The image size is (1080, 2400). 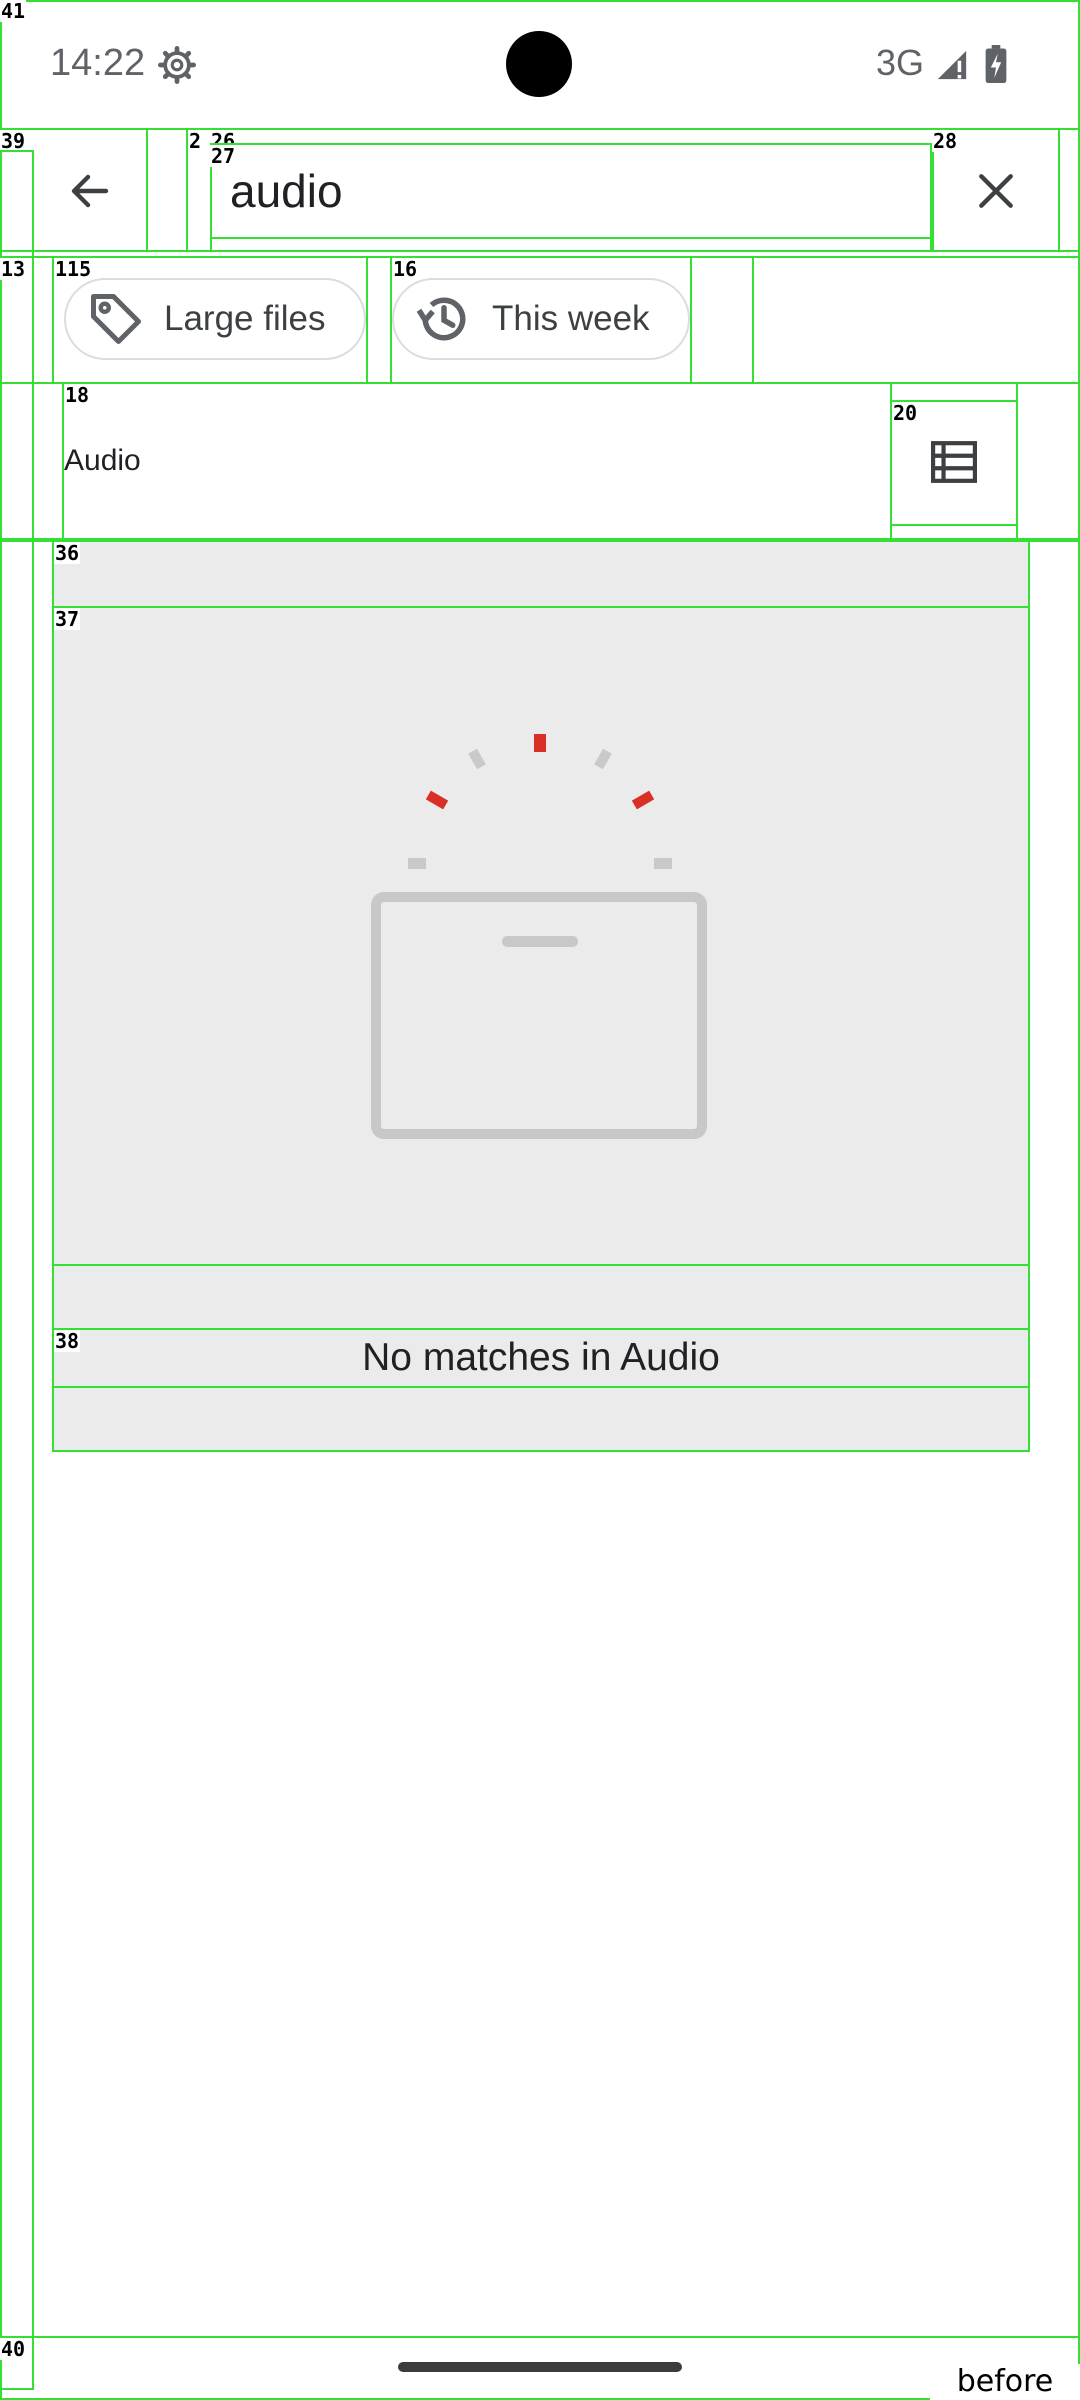 I want to click on overlay-tag: 18, so click(x=77, y=395).